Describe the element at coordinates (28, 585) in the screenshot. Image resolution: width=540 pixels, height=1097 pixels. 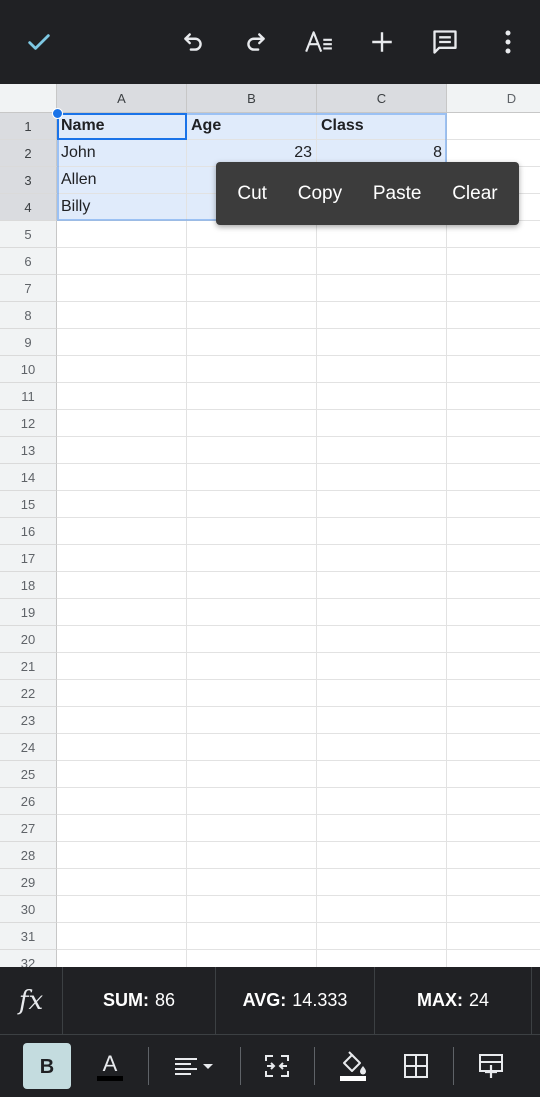
I see `row-header: 18` at that location.